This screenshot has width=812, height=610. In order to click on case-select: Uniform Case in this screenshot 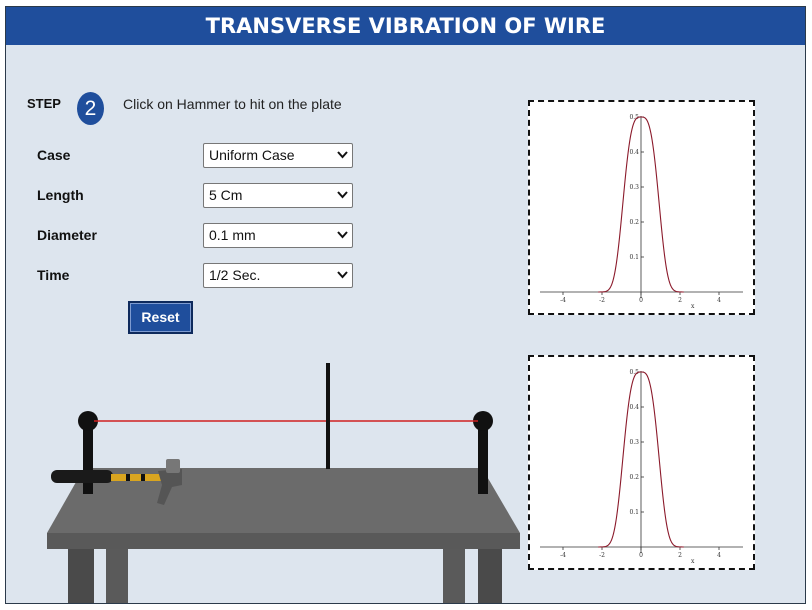, I will do `click(278, 155)`.